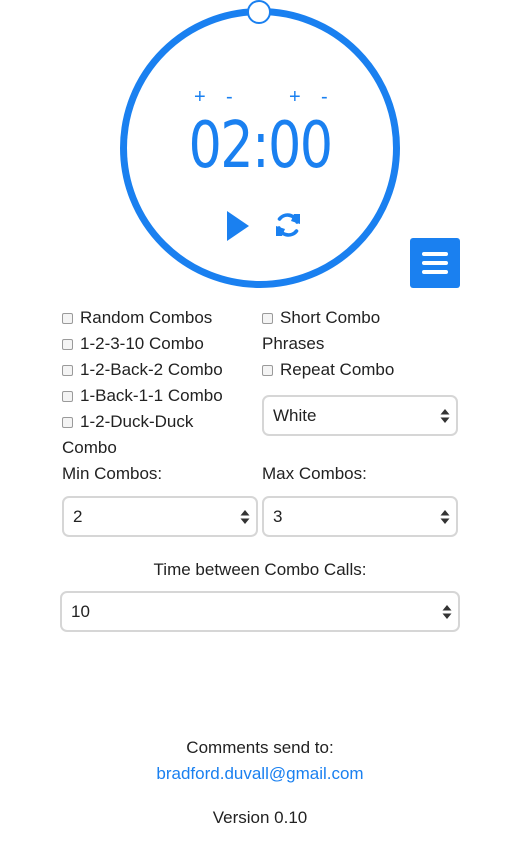 The image size is (512, 844). What do you see at coordinates (324, 97) in the screenshot?
I see `seconds-minus: -` at bounding box center [324, 97].